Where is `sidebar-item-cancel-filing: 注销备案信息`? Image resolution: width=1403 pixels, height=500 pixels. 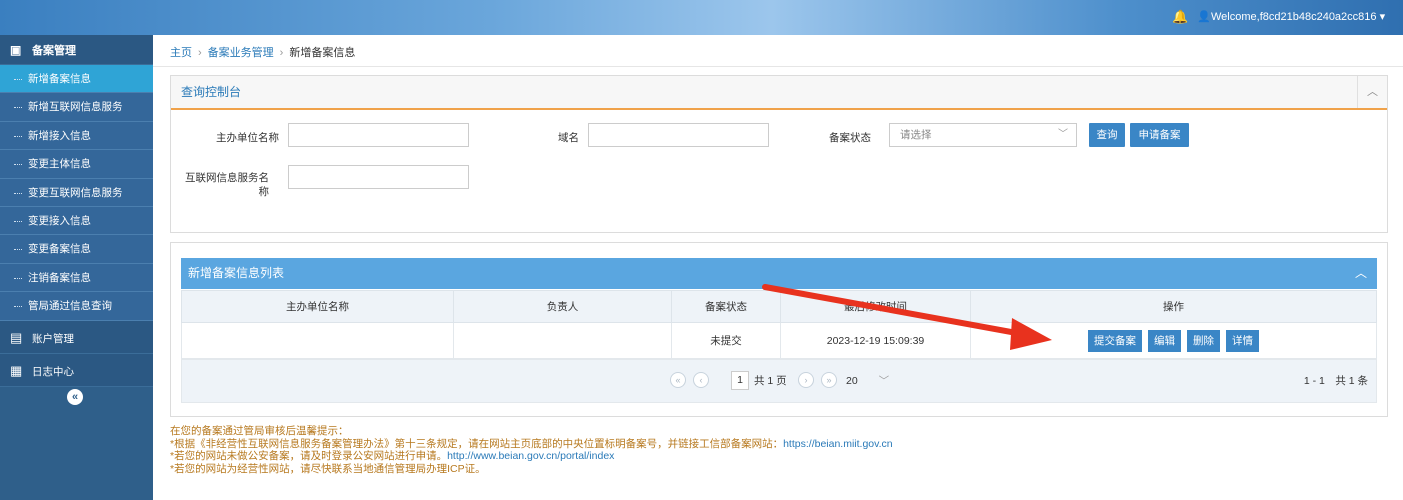 sidebar-item-cancel-filing: 注销备案信息 is located at coordinates (76, 278).